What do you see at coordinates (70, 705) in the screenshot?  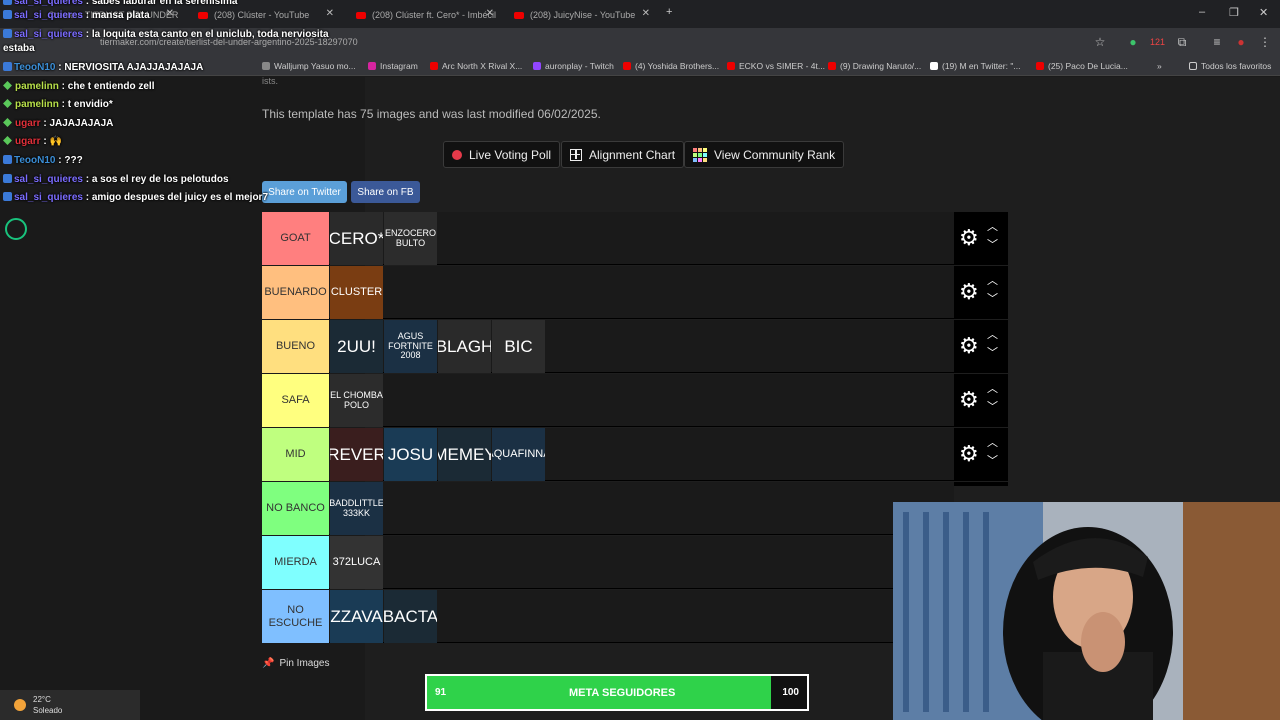 I see `weather-widget: 22°C Soleado` at bounding box center [70, 705].